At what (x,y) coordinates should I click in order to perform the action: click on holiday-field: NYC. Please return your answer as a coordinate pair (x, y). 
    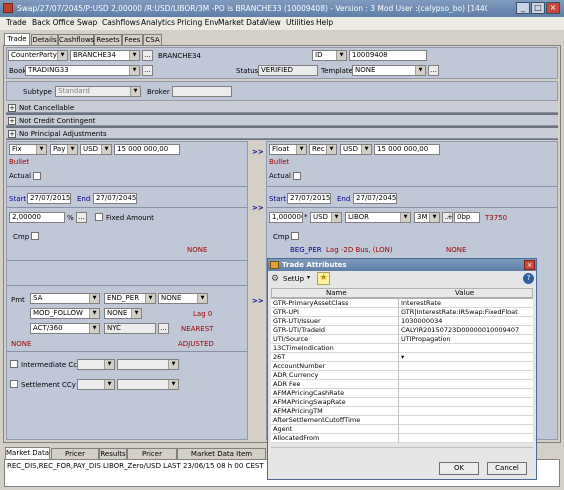
    Looking at the image, I should click on (130, 328).